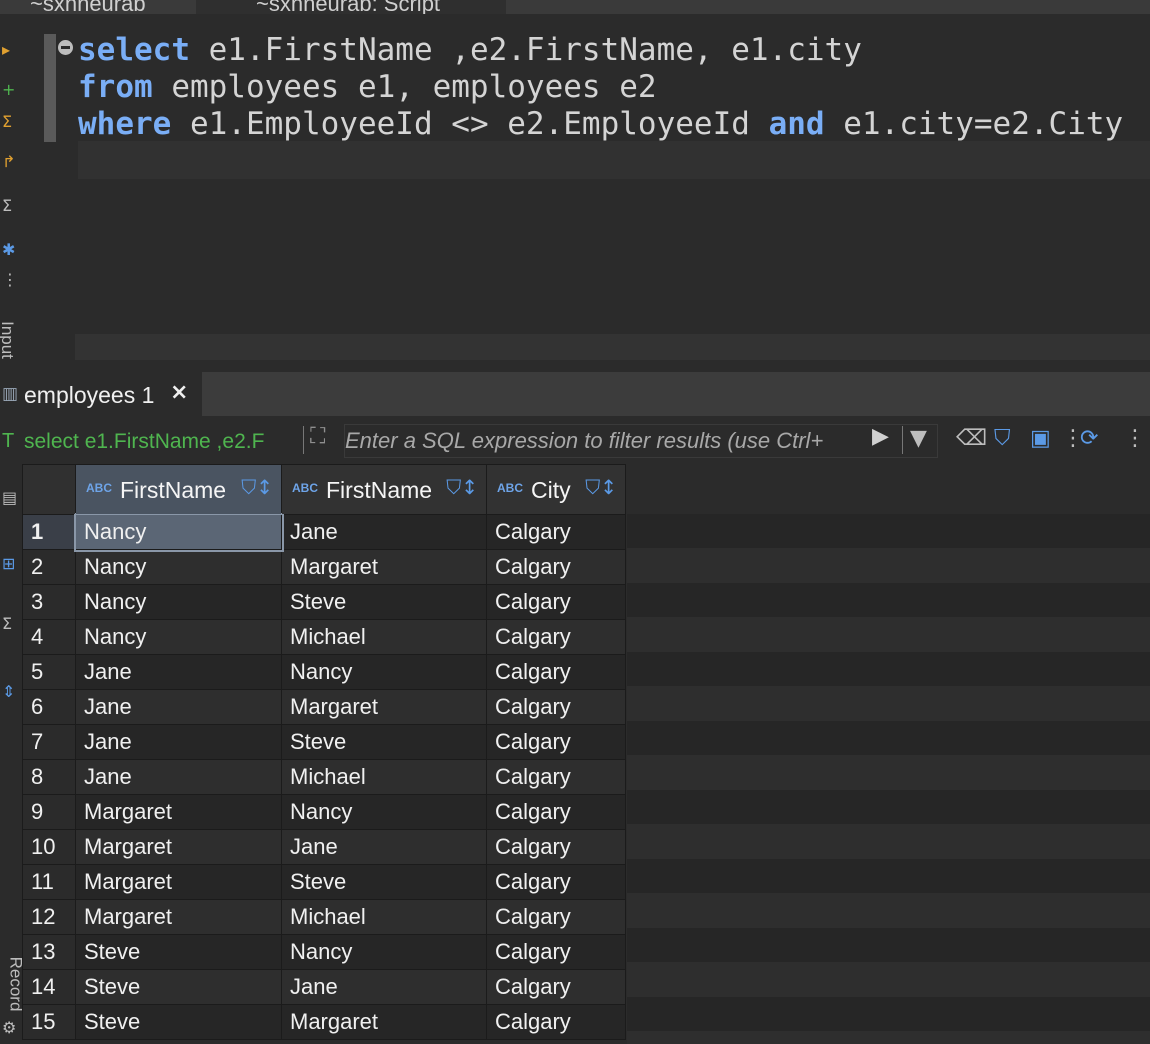 The width and height of the screenshot is (1150, 1044). I want to click on table-row: 4 Nancy Michael Calgary, so click(324, 637).